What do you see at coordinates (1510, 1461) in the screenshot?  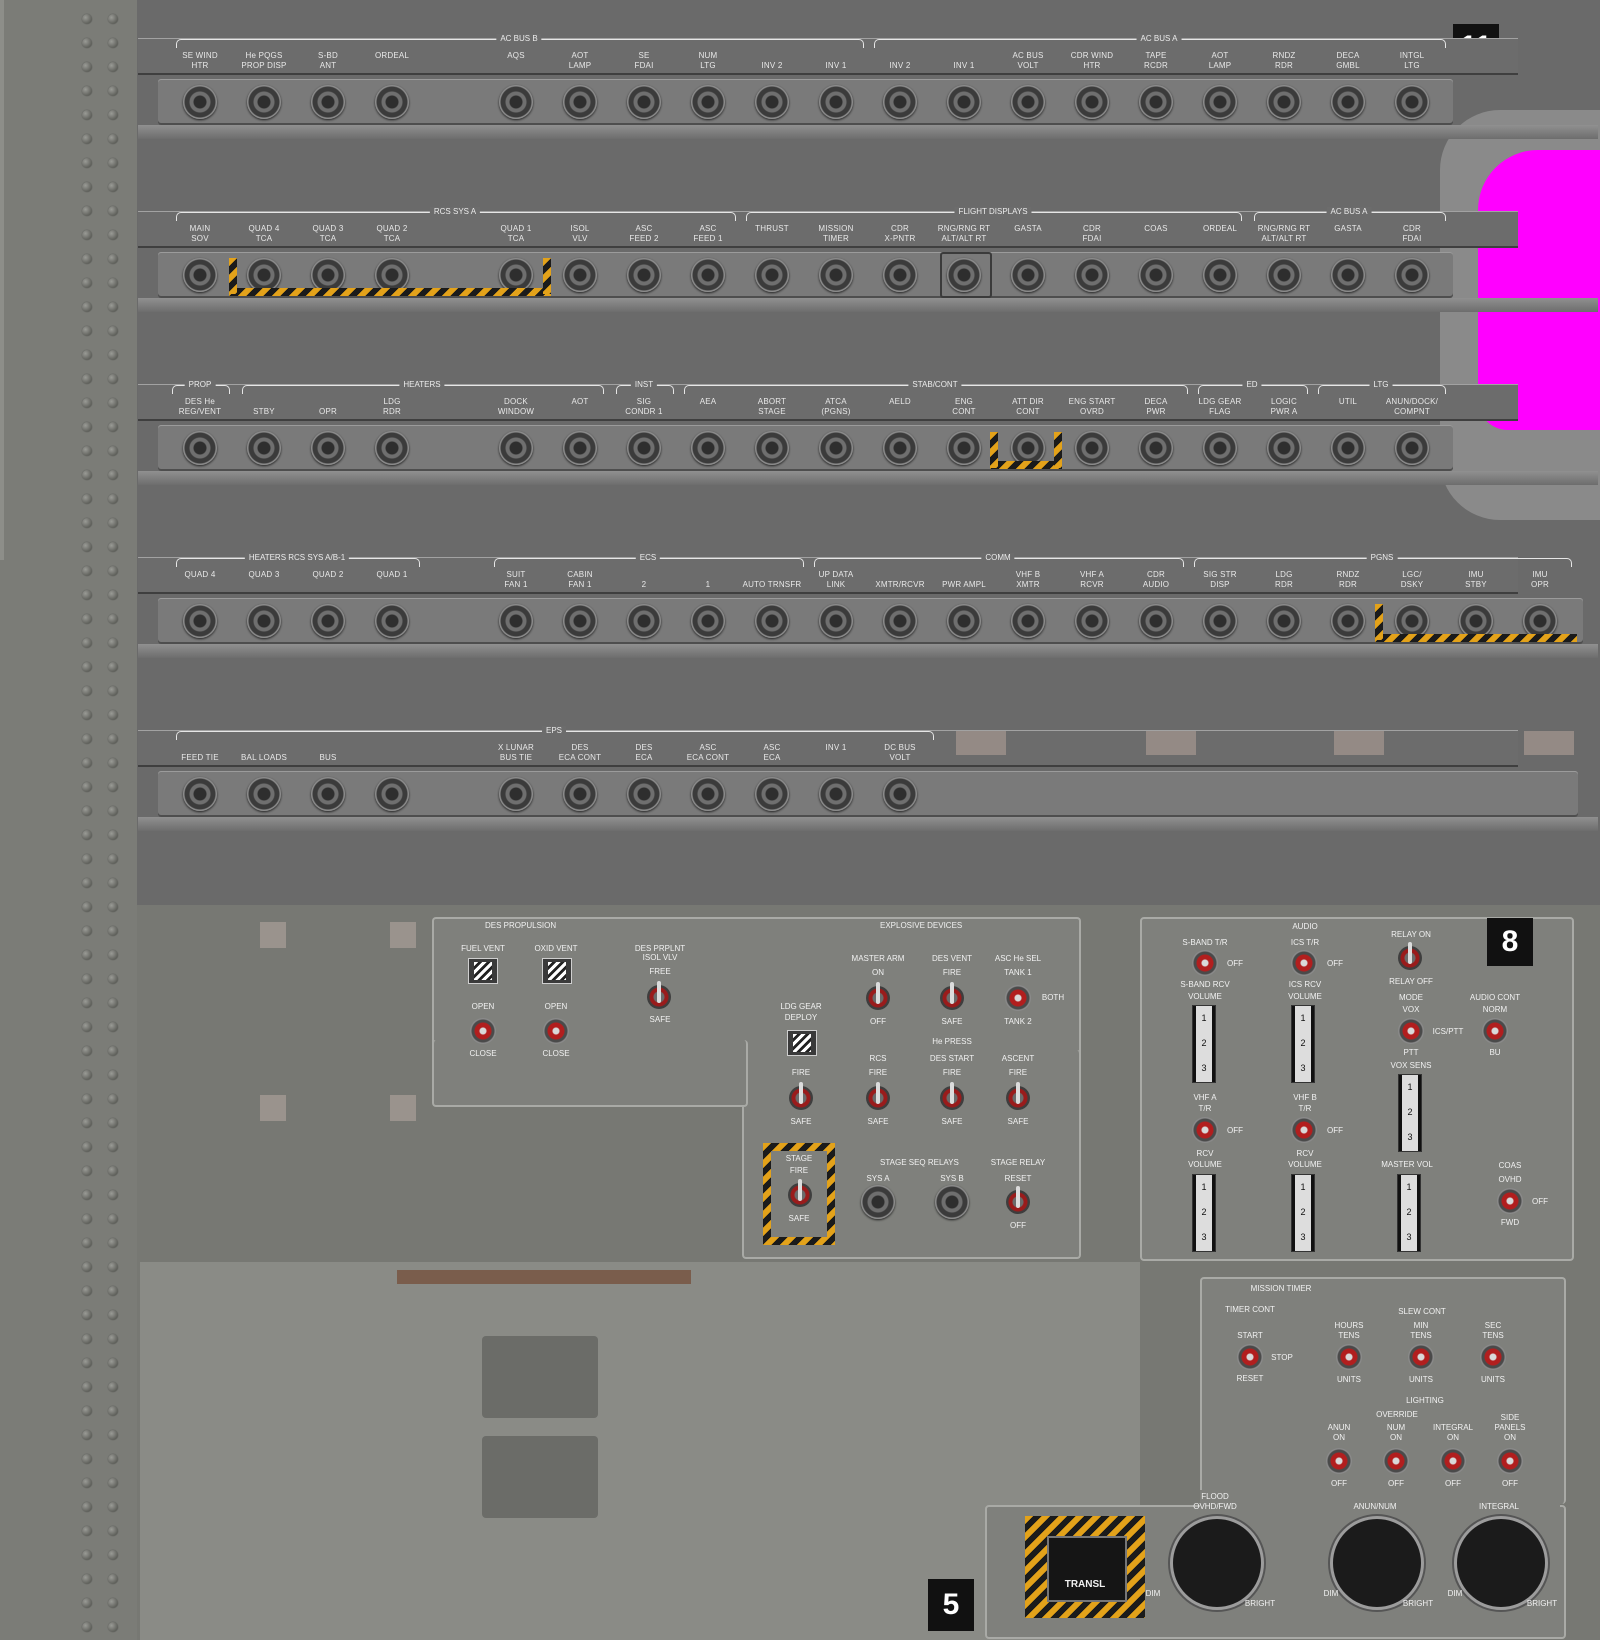 I see `side-panels-override-switch` at bounding box center [1510, 1461].